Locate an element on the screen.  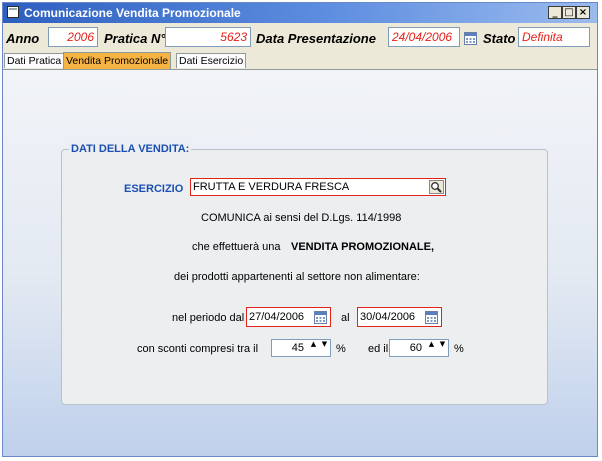
pratica-field: 5623 is located at coordinates (208, 37).